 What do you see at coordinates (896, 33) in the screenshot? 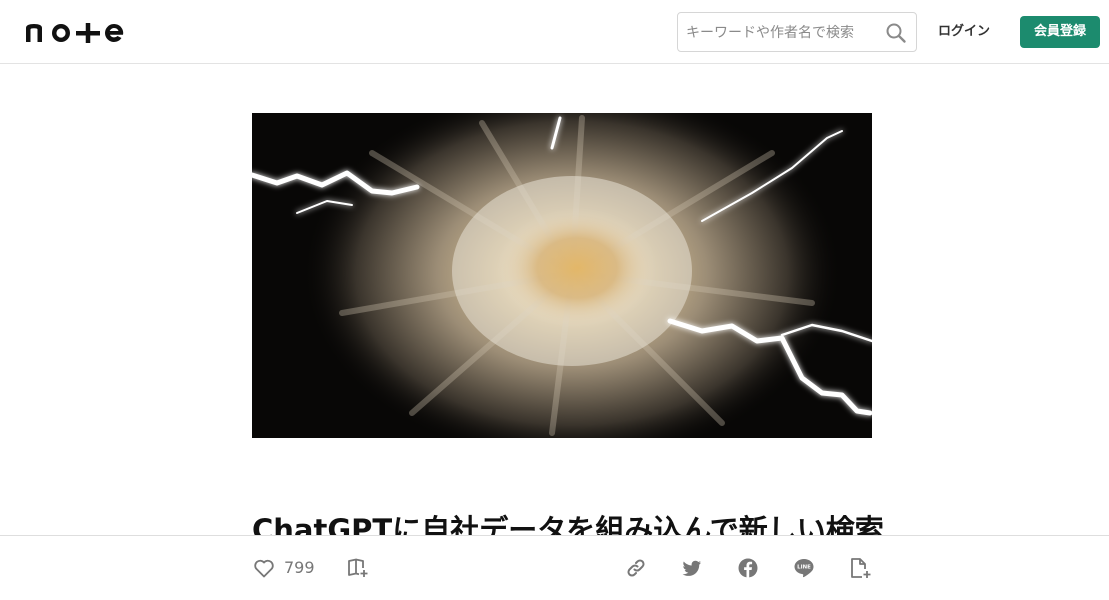
I see `search-icon` at bounding box center [896, 33].